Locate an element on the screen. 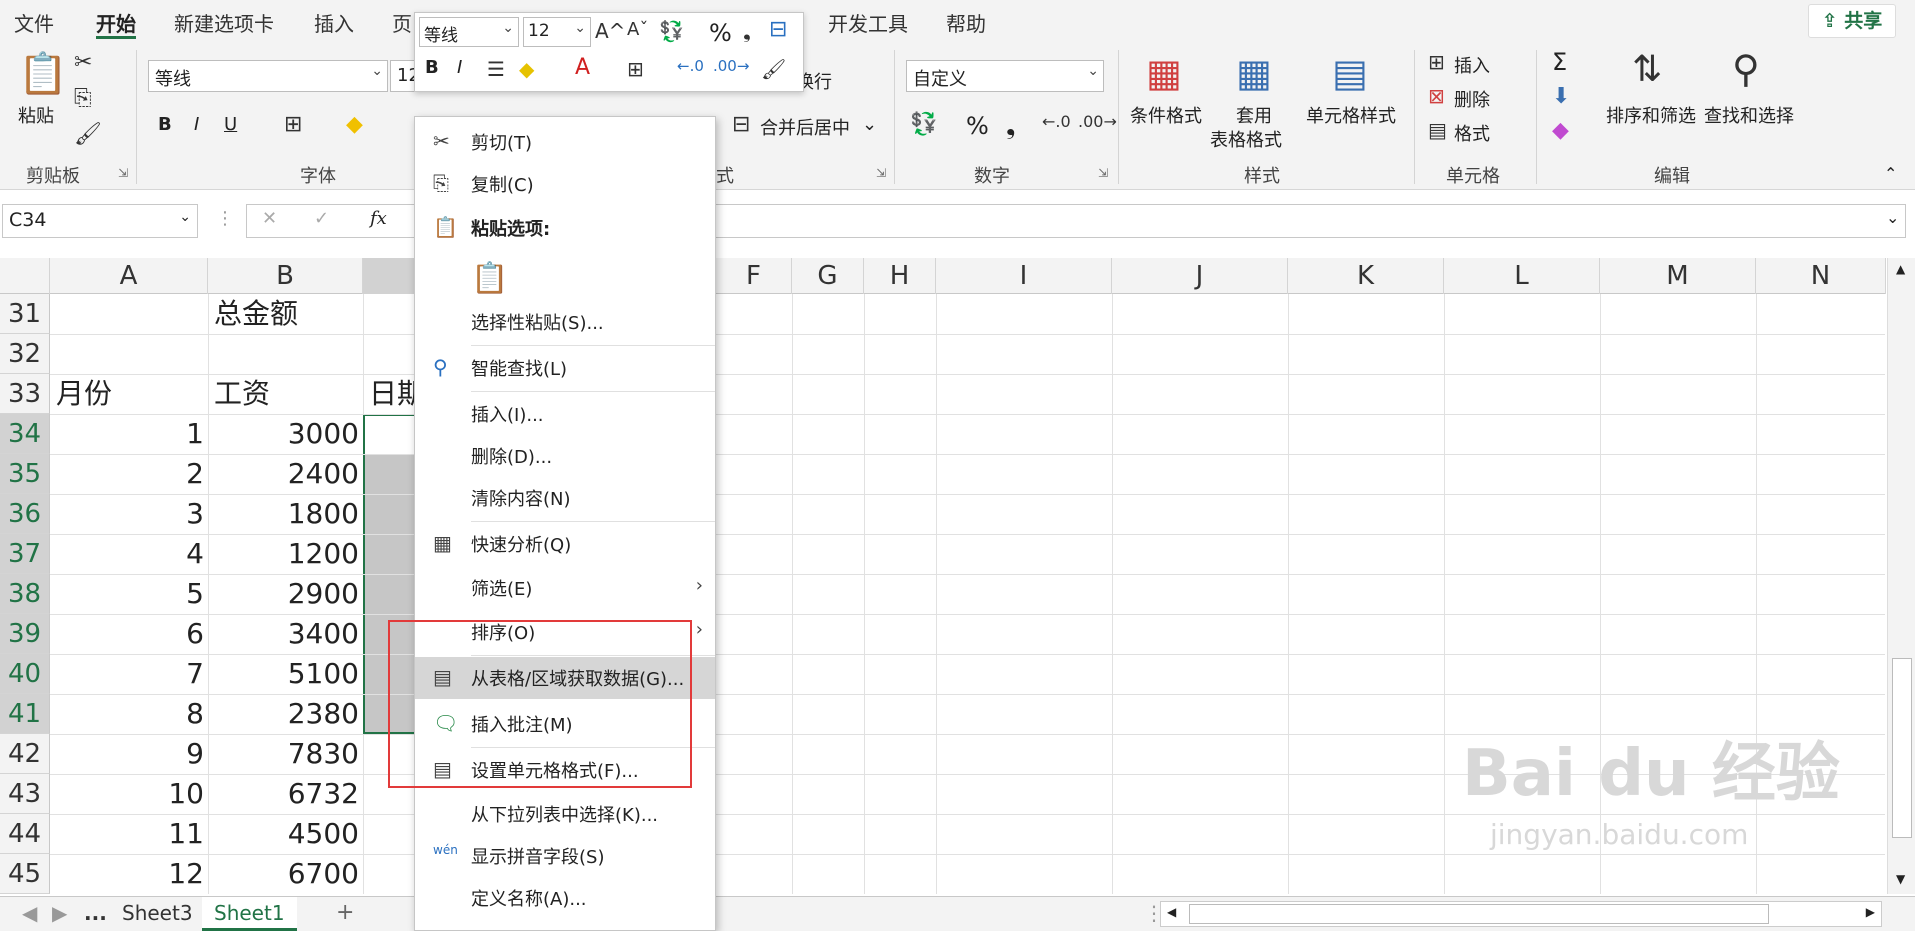 This screenshot has width=1915, height=931. cell-a39: 6 is located at coordinates (129, 634).